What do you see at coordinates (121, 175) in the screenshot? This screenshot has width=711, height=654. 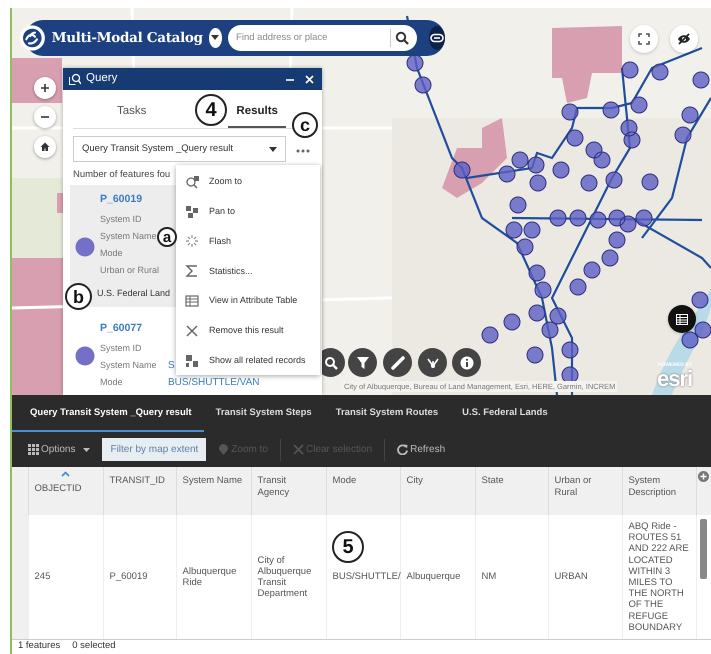 I see `feature-count: Number of features fou` at bounding box center [121, 175].